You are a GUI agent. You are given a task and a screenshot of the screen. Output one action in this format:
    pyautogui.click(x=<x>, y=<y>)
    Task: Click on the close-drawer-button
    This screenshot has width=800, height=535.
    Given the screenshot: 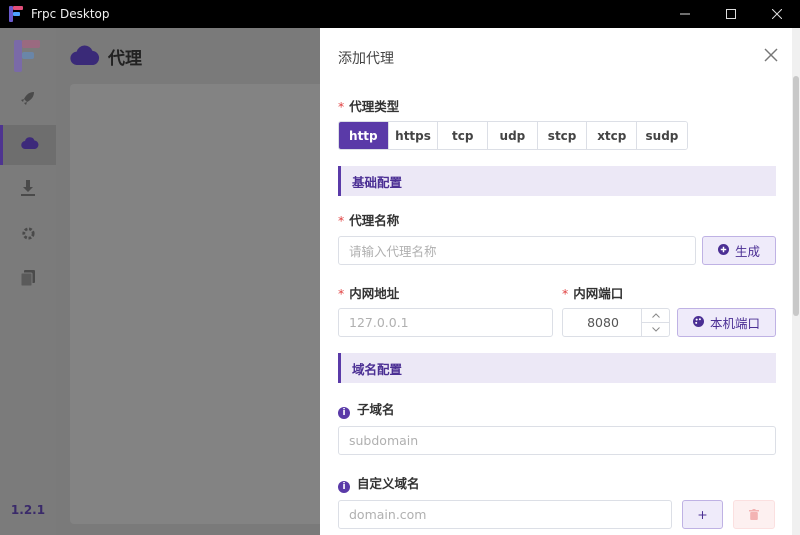 What is the action you would take?
    pyautogui.click(x=772, y=56)
    